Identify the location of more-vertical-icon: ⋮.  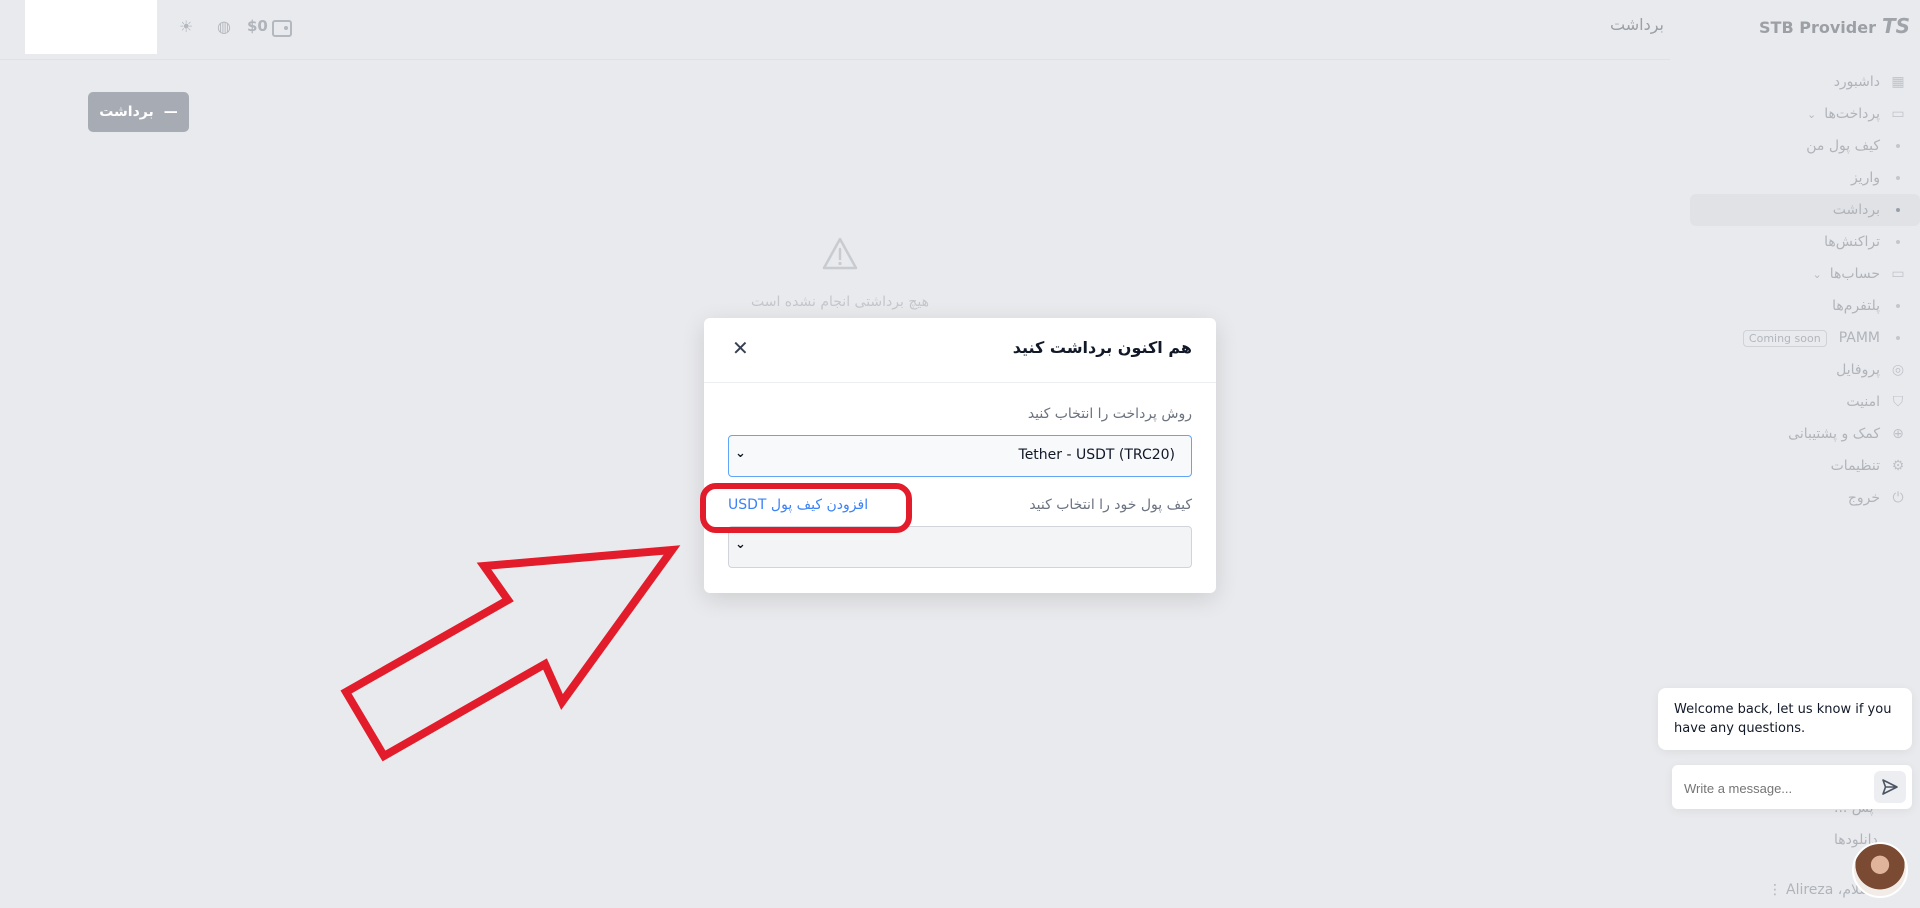
(1775, 890).